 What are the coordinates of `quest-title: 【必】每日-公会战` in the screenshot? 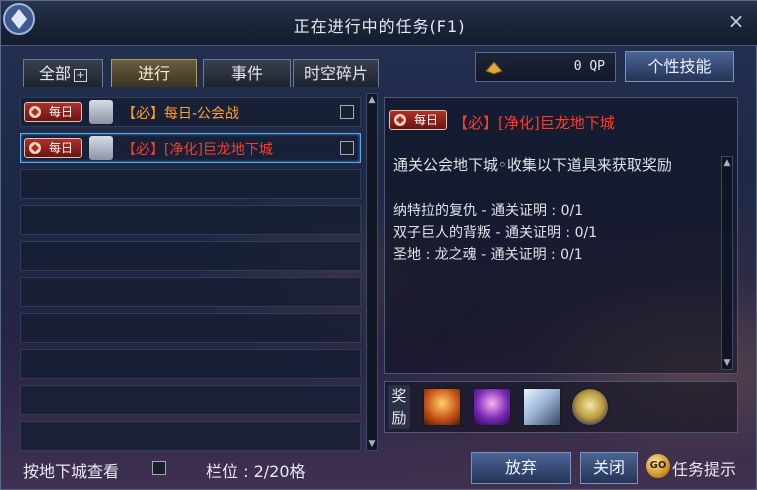 It's located at (180, 113).